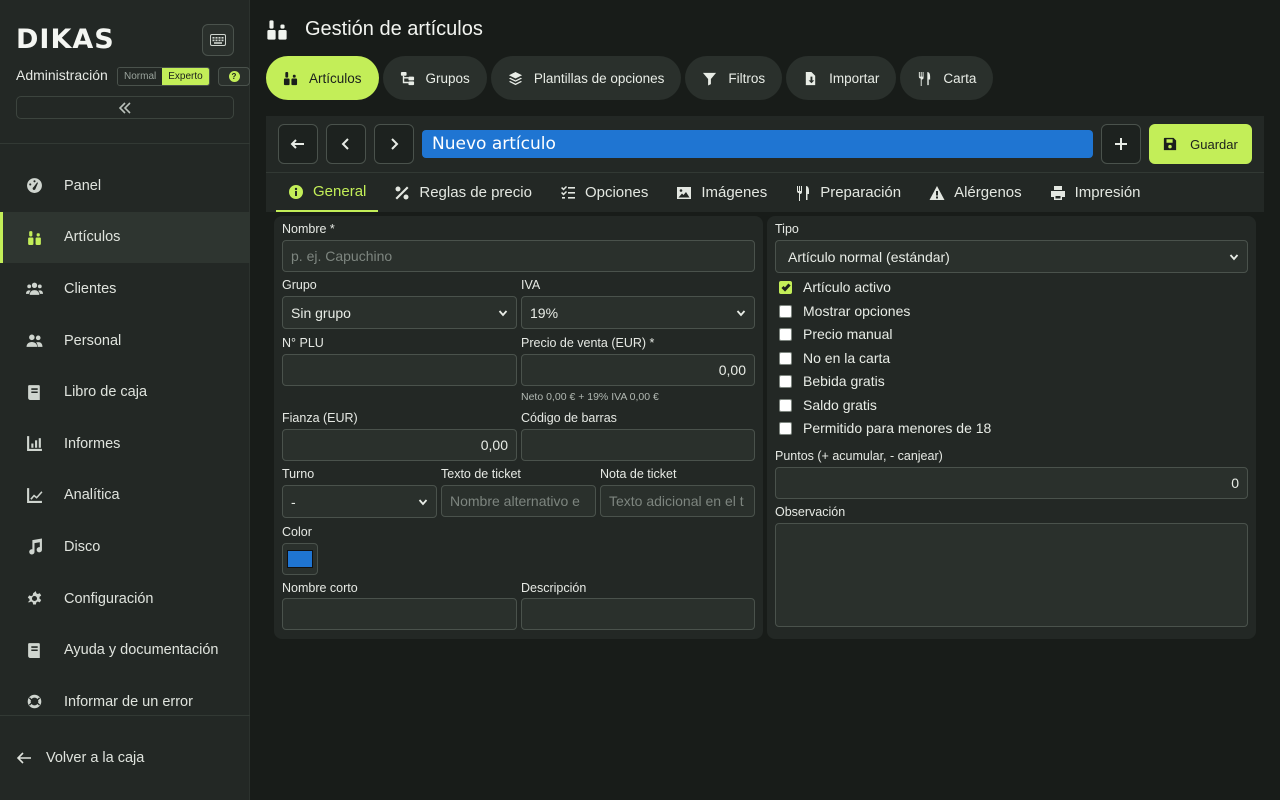  Describe the element at coordinates (1095, 192) in the screenshot. I see `tab-impresion: Impresión` at that location.